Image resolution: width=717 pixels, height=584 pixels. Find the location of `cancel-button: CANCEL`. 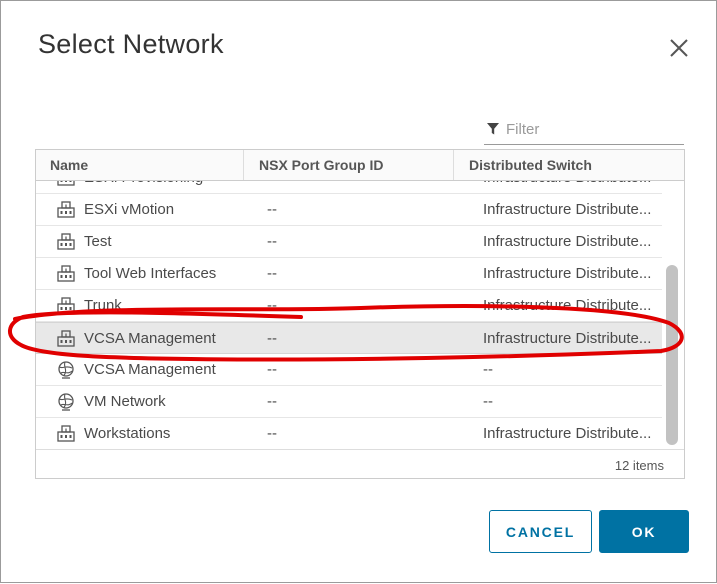

cancel-button: CANCEL is located at coordinates (540, 531).